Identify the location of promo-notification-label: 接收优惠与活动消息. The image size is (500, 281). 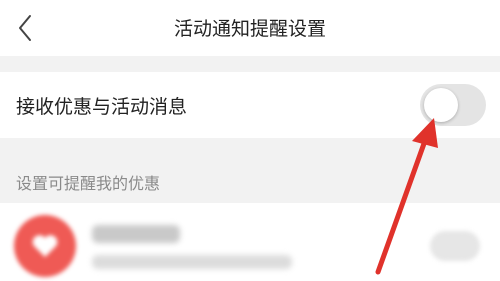
(102, 107).